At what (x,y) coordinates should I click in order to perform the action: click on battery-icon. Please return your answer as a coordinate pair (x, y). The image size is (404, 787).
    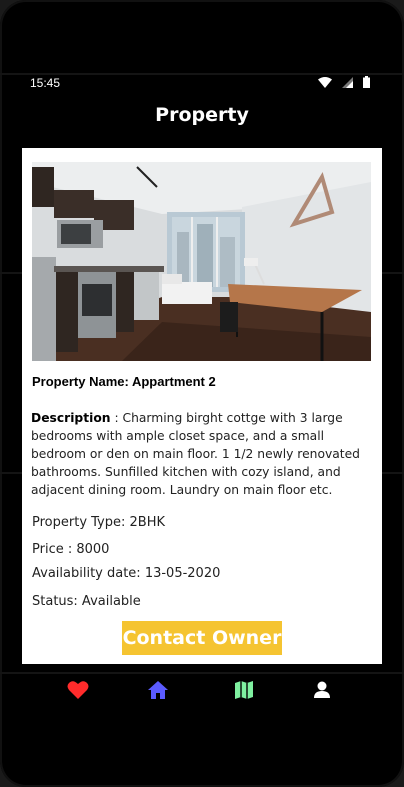
    Looking at the image, I should click on (366, 82).